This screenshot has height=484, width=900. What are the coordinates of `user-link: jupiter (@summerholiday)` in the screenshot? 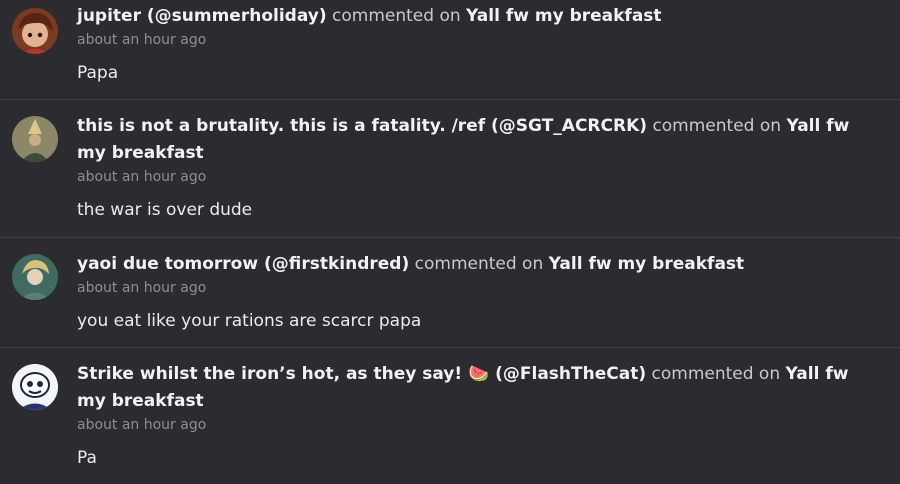 It's located at (202, 16).